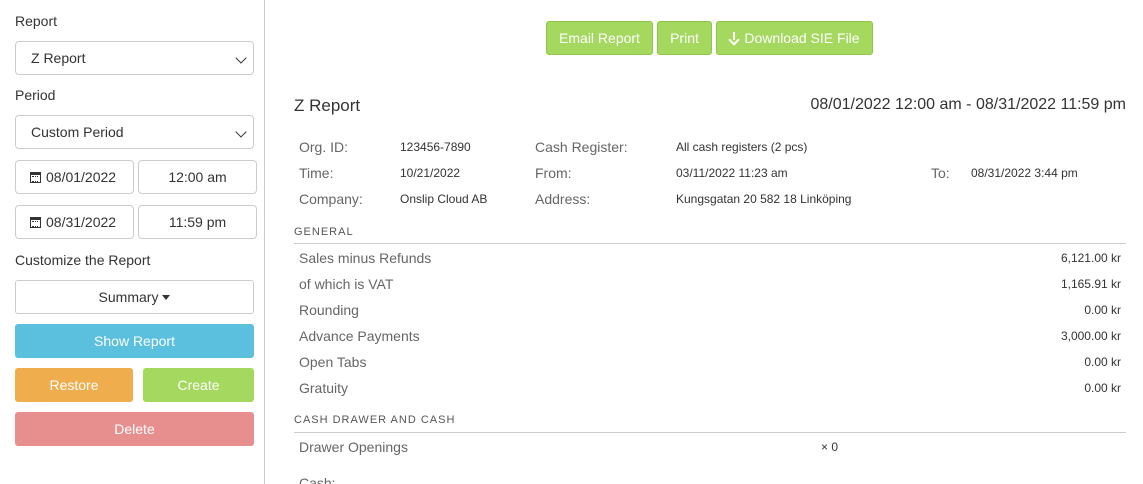  I want to click on time-label: Time:, so click(316, 173).